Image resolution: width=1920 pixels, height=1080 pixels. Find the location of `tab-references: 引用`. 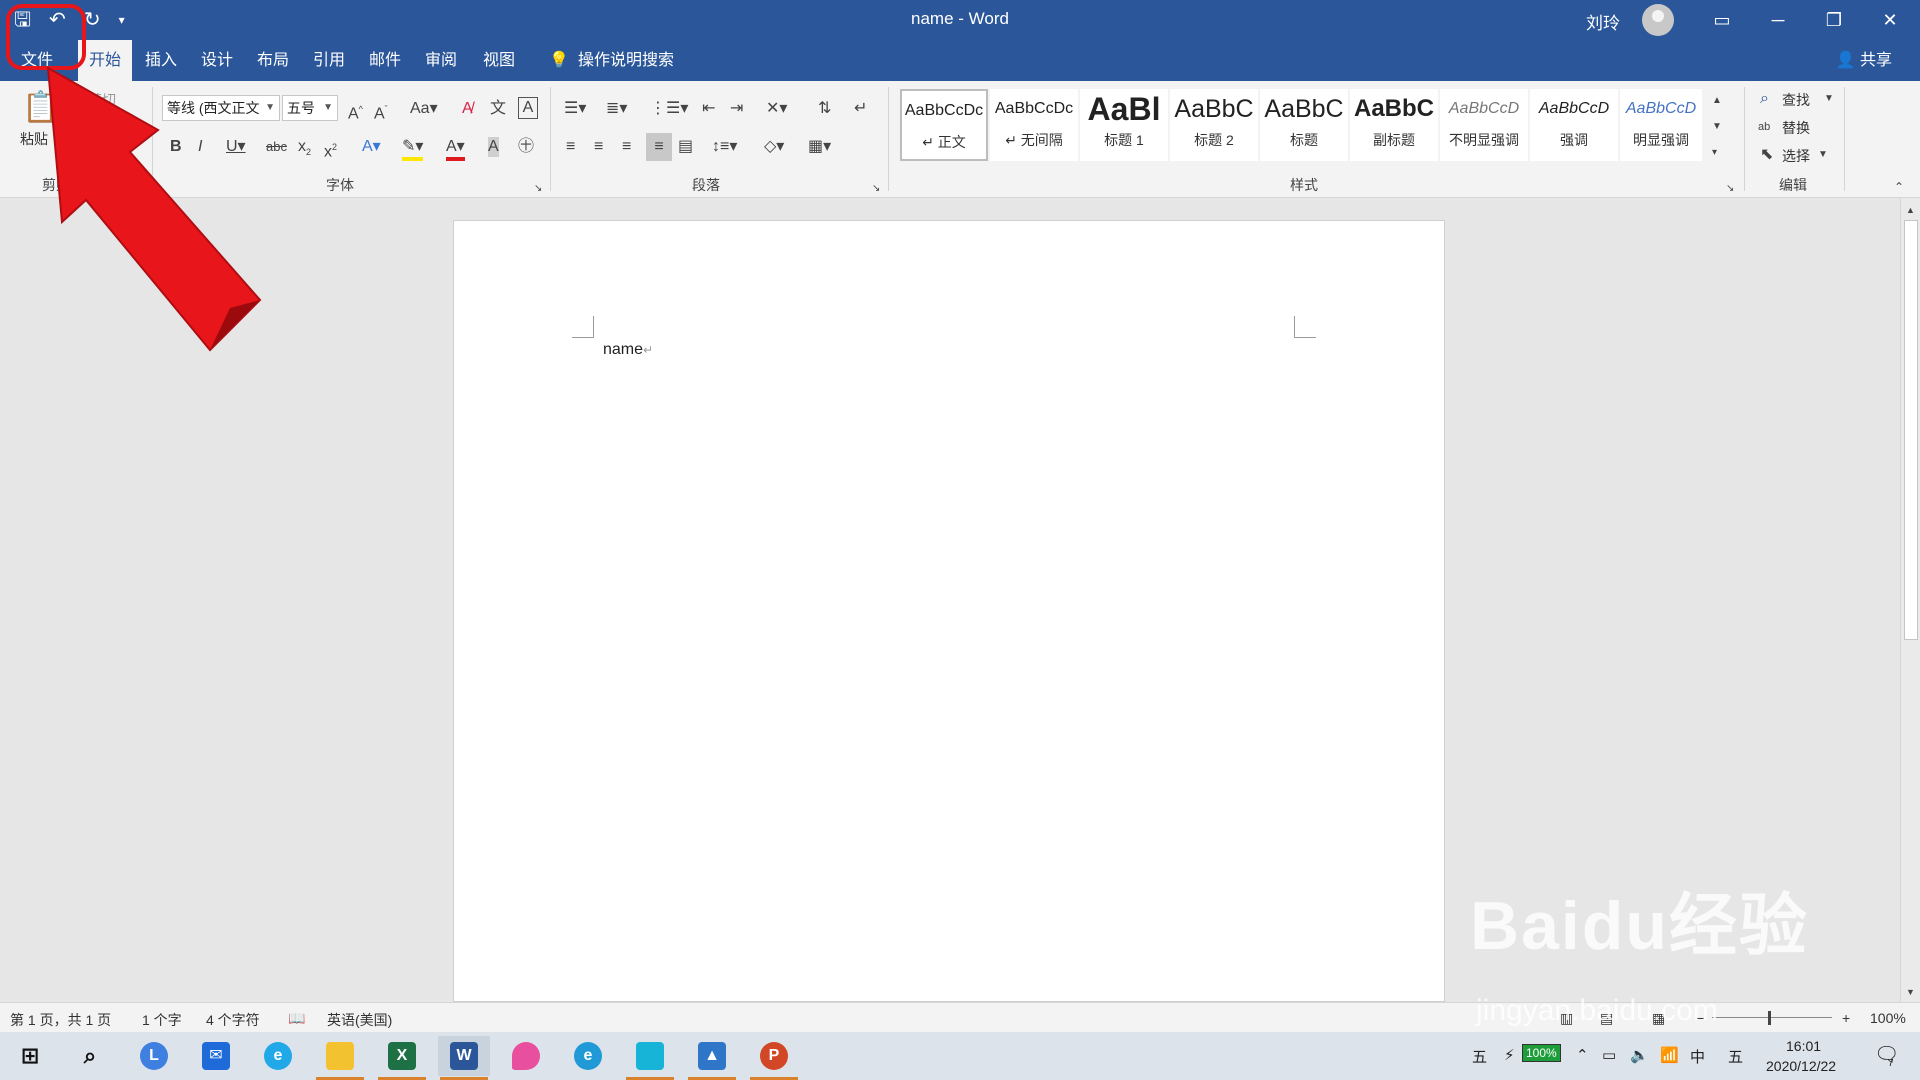

tab-references: 引用 is located at coordinates (329, 60).